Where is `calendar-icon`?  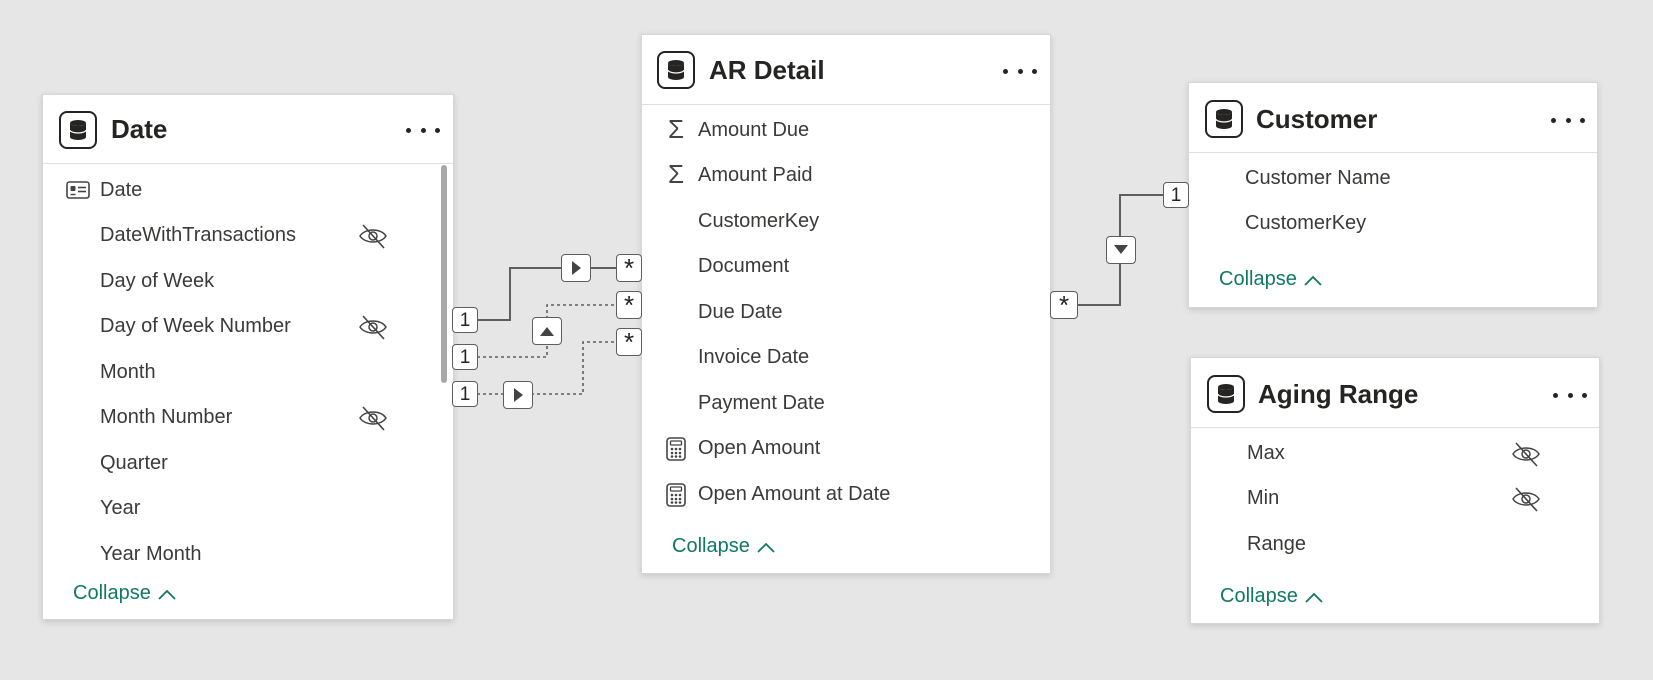 calendar-icon is located at coordinates (78, 190).